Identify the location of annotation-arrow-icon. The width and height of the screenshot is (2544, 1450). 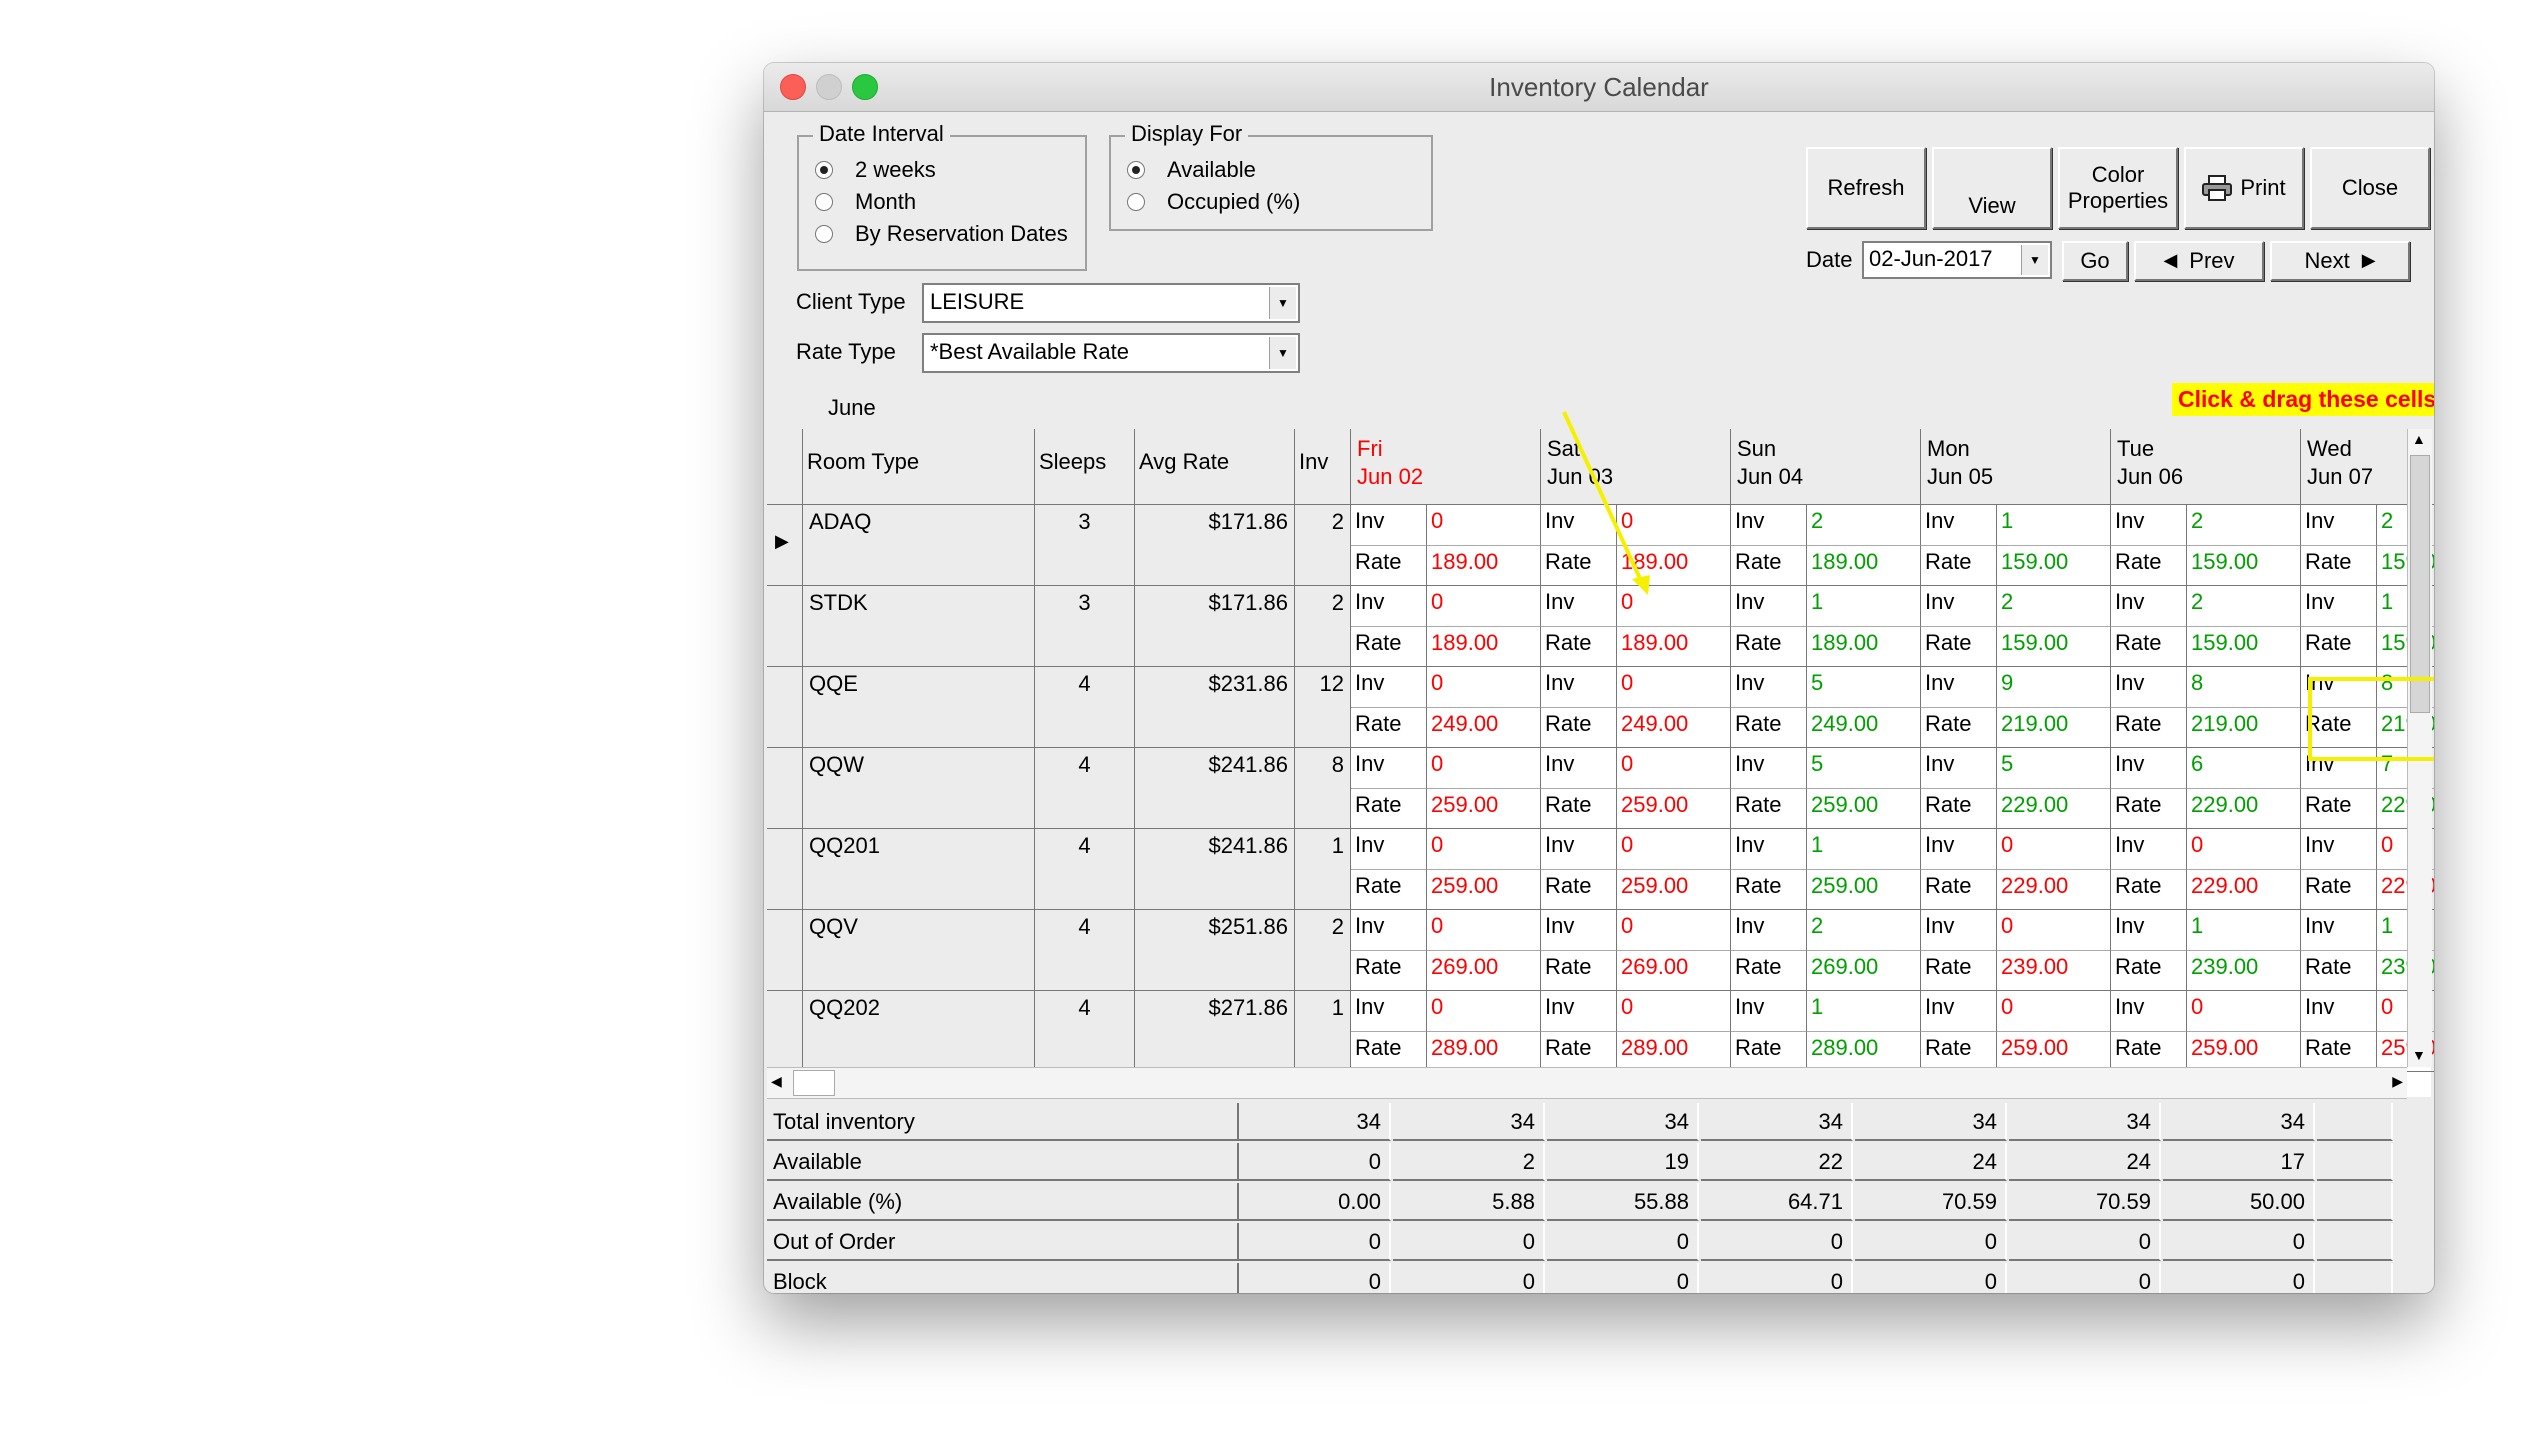
(1606, 503).